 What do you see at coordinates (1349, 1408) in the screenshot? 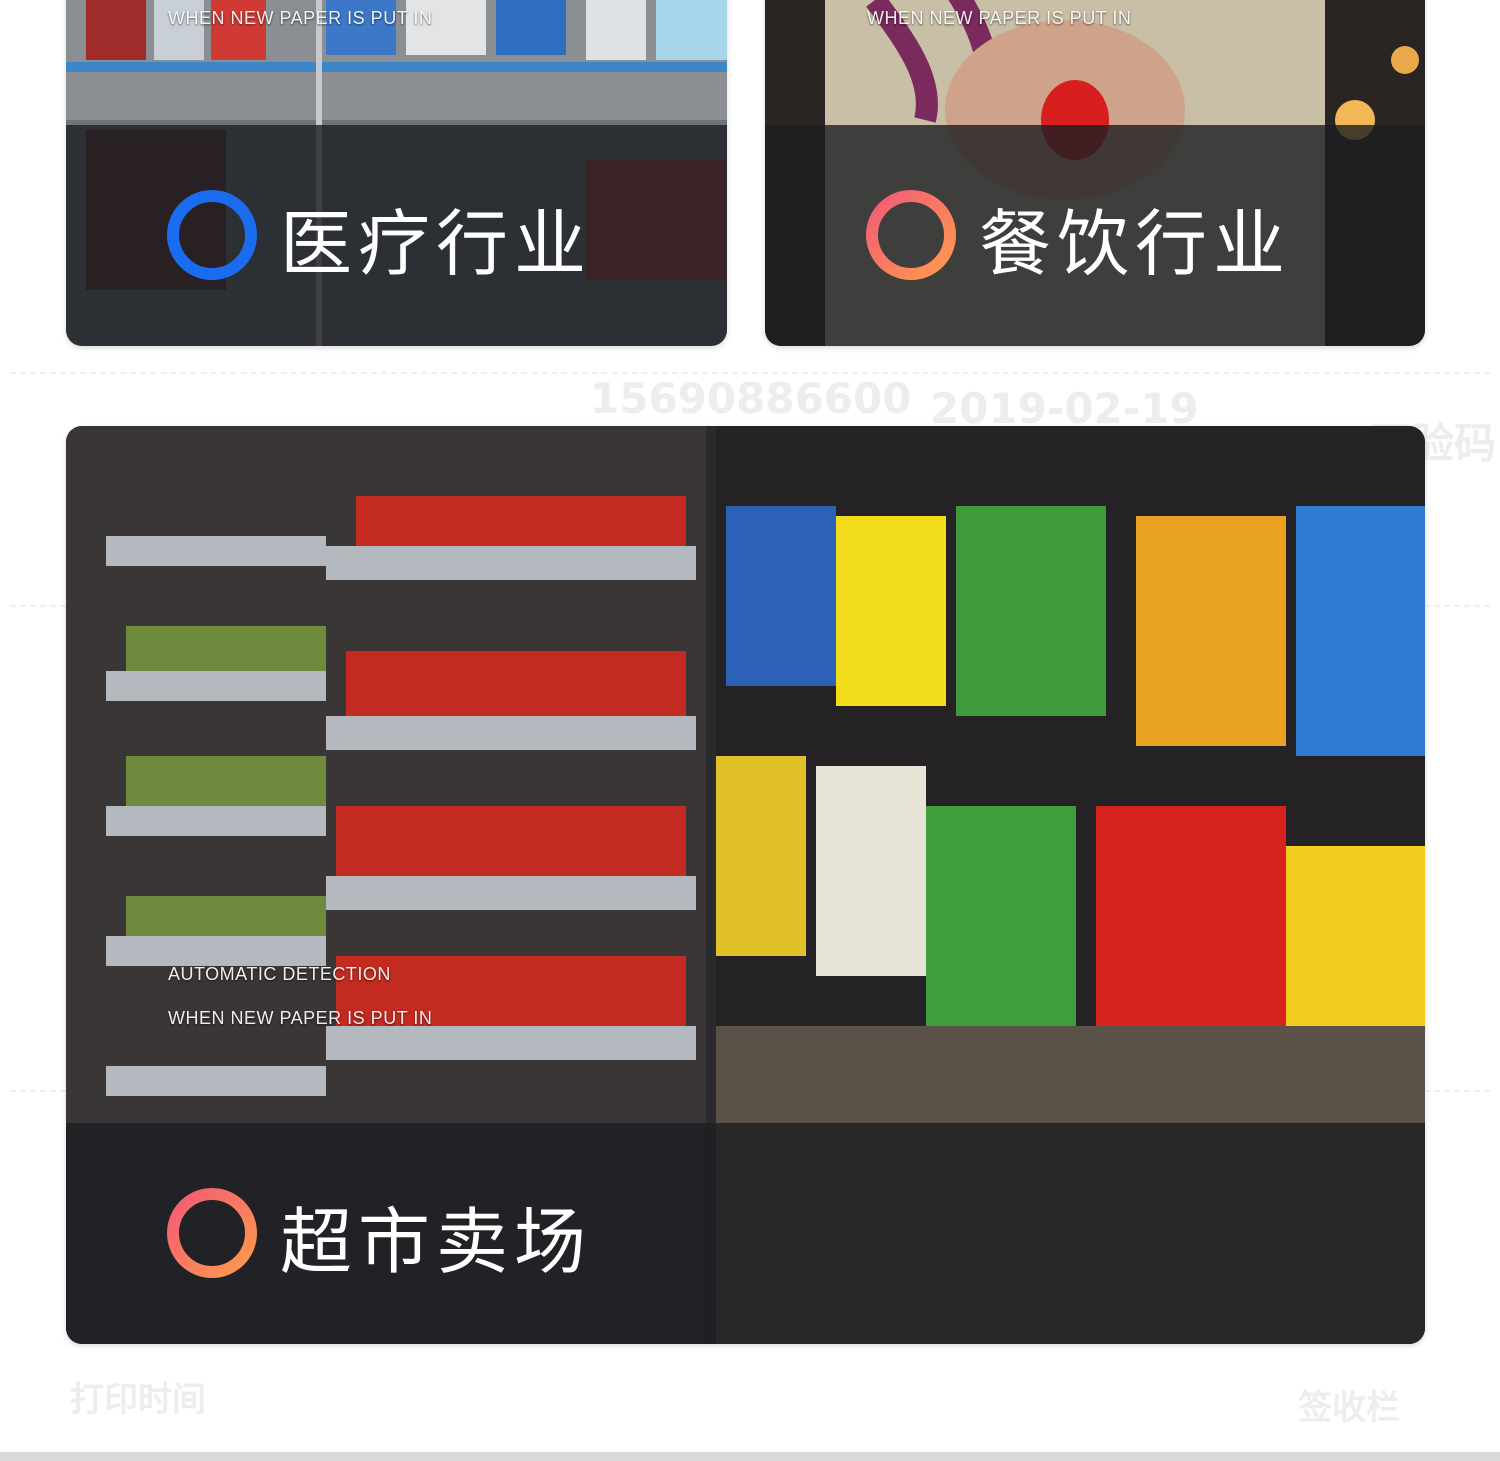
I see `signature-label: 签收栏` at bounding box center [1349, 1408].